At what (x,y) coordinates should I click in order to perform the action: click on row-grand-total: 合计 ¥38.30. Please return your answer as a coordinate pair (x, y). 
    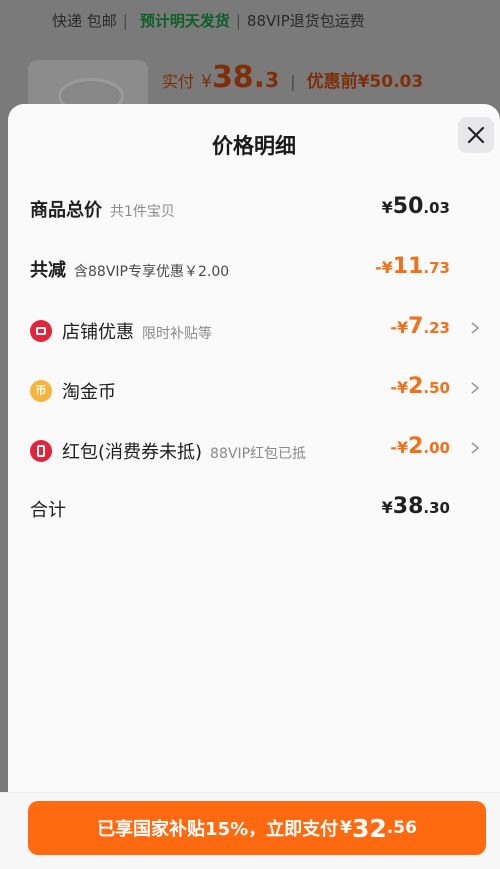
    Looking at the image, I should click on (255, 510).